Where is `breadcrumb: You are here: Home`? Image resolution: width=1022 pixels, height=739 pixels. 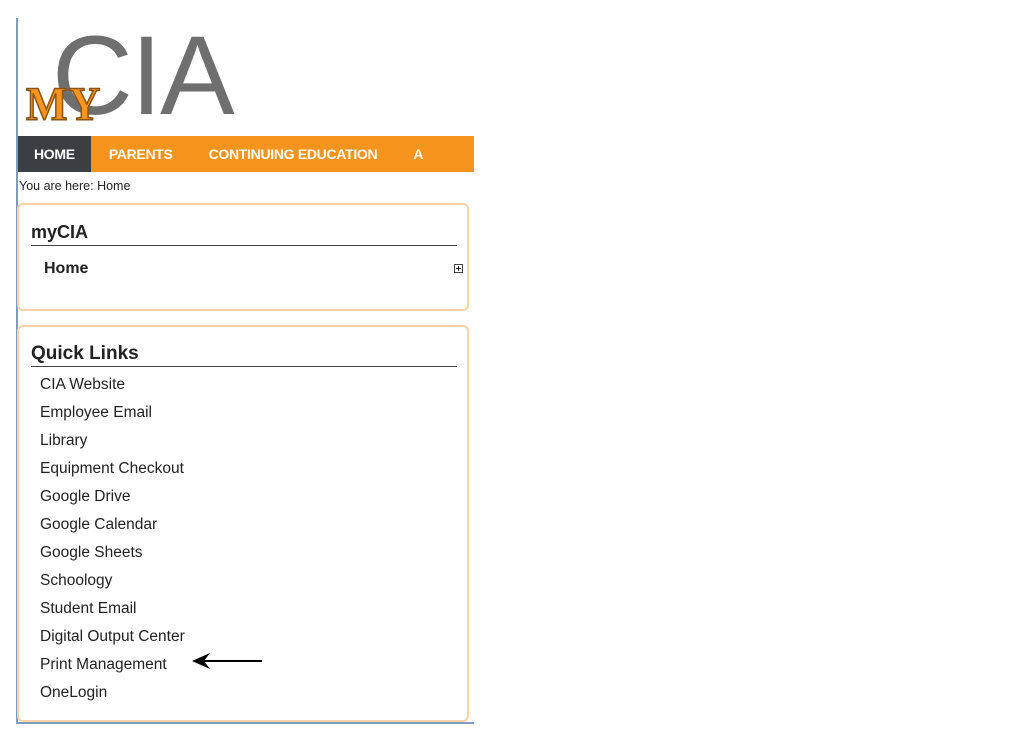 breadcrumb: You are here: Home is located at coordinates (75, 186).